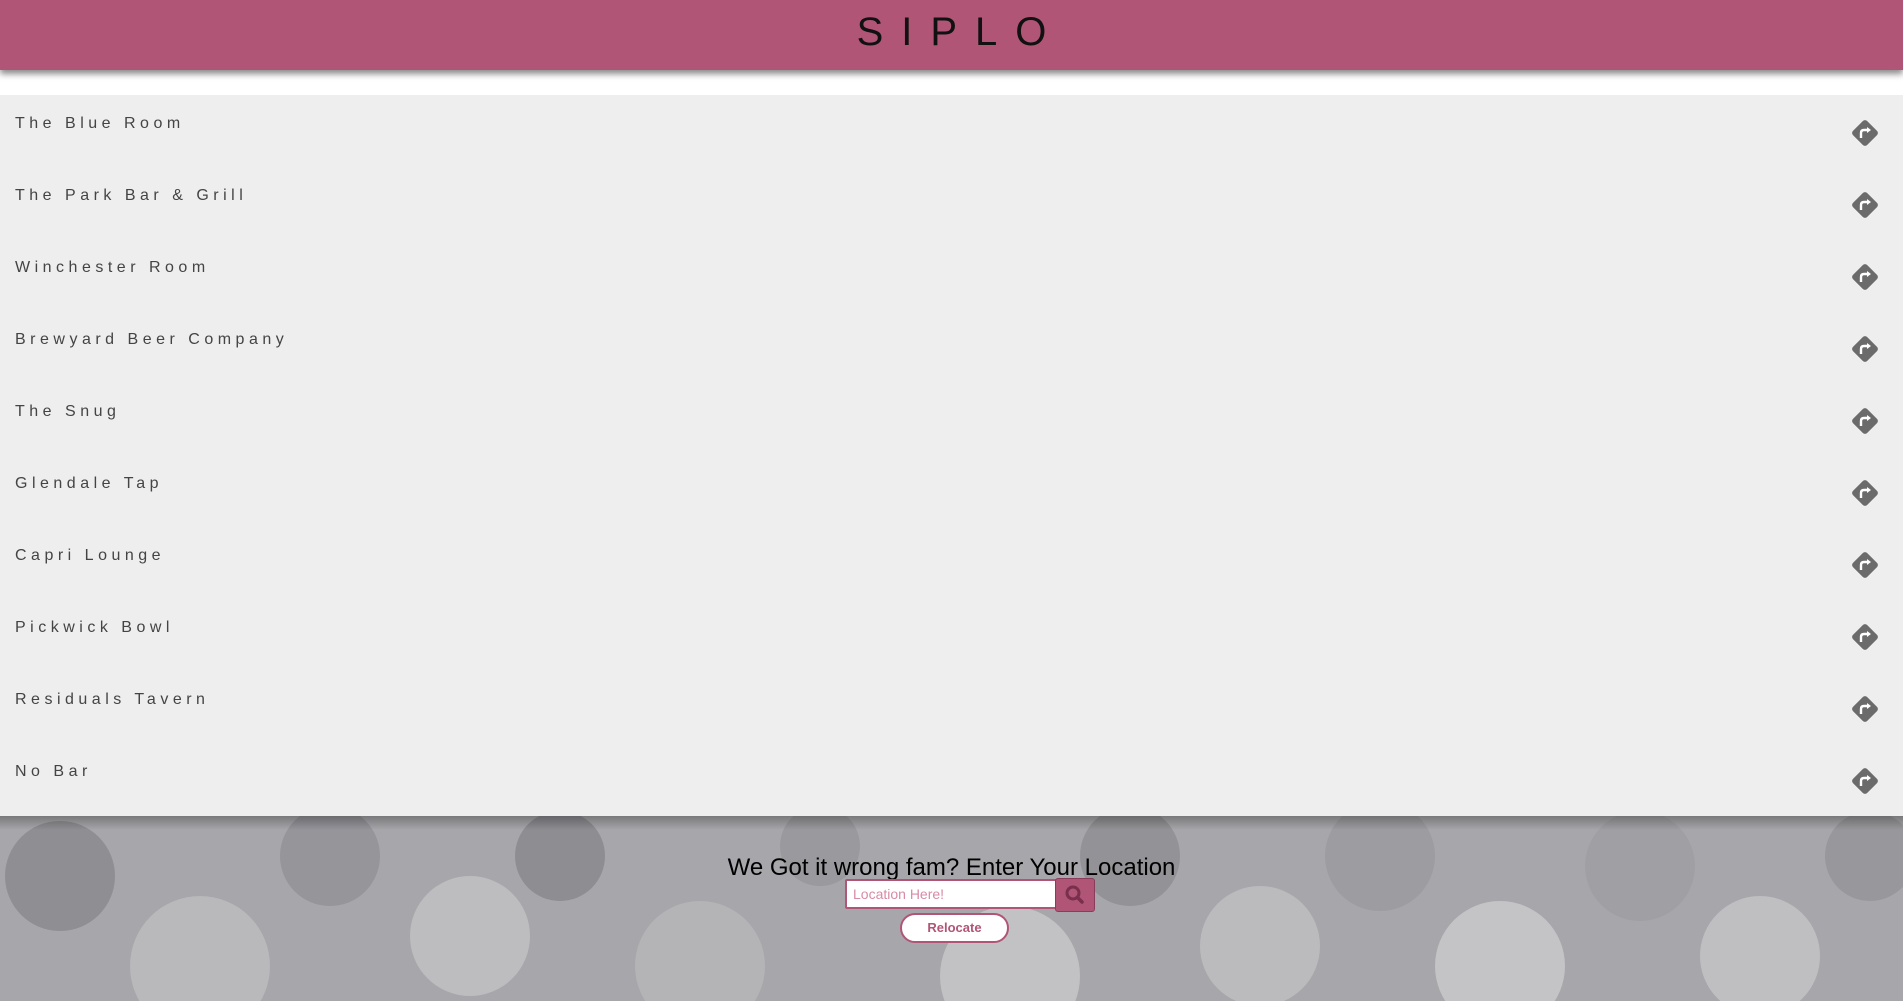  I want to click on list-item: Residuals Tavern, so click(951, 707).